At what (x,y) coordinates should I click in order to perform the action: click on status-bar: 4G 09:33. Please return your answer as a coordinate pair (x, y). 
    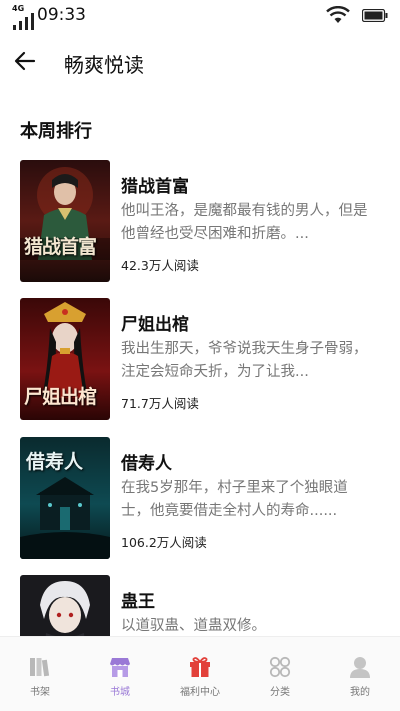
    Looking at the image, I should click on (200, 17).